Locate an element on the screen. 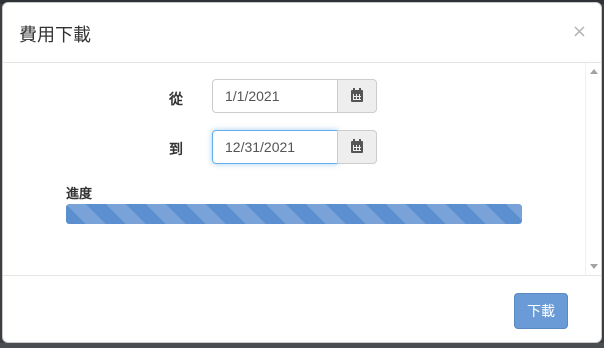  from-date-input is located at coordinates (275, 96).